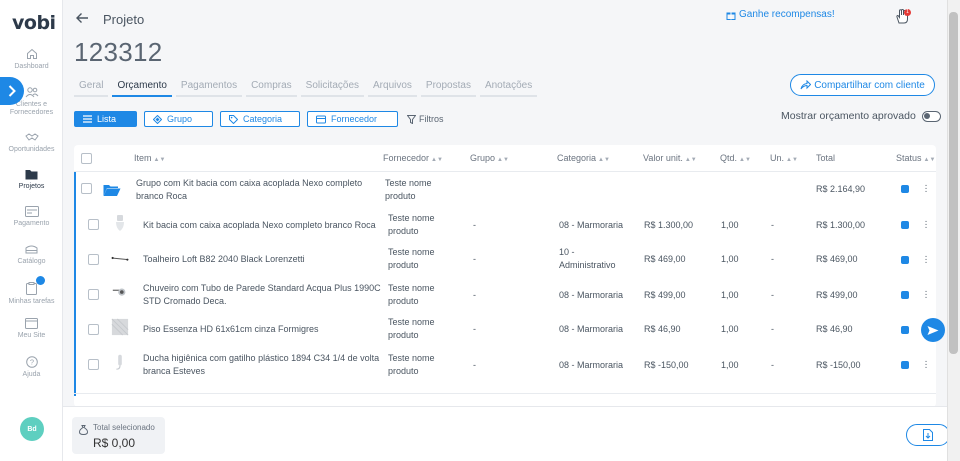 The image size is (960, 461). I want to click on tab-pagamentos: Pagamentos, so click(209, 88).